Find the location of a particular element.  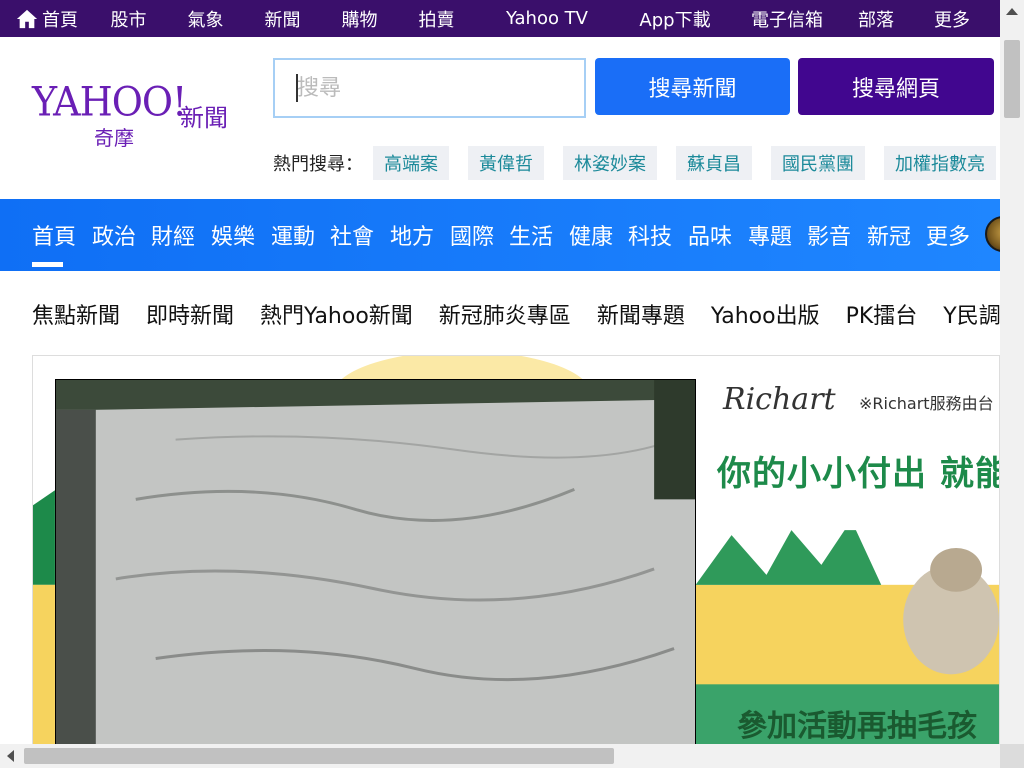

horizontal-scrollbar is located at coordinates (500, 756).